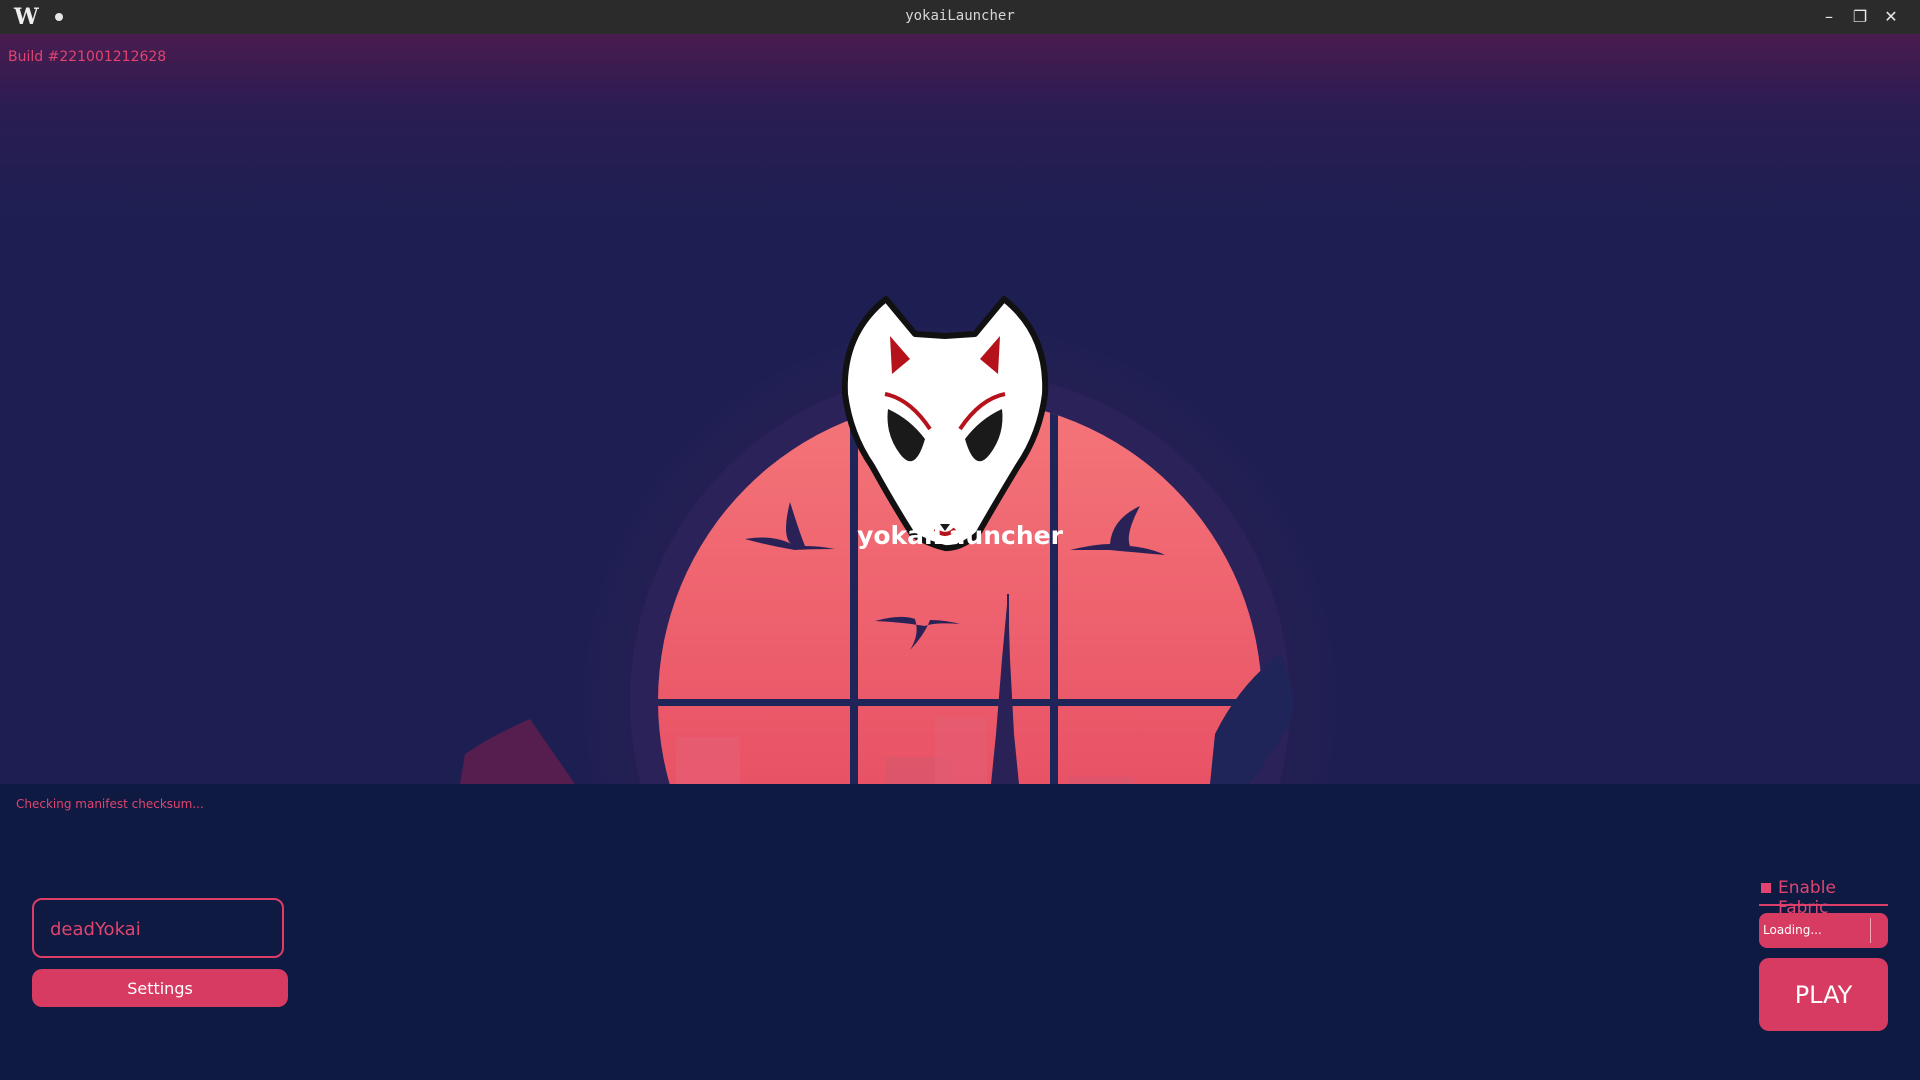 The width and height of the screenshot is (1920, 1080). Describe the element at coordinates (160, 988) in the screenshot. I see `settings-button: Settings` at that location.